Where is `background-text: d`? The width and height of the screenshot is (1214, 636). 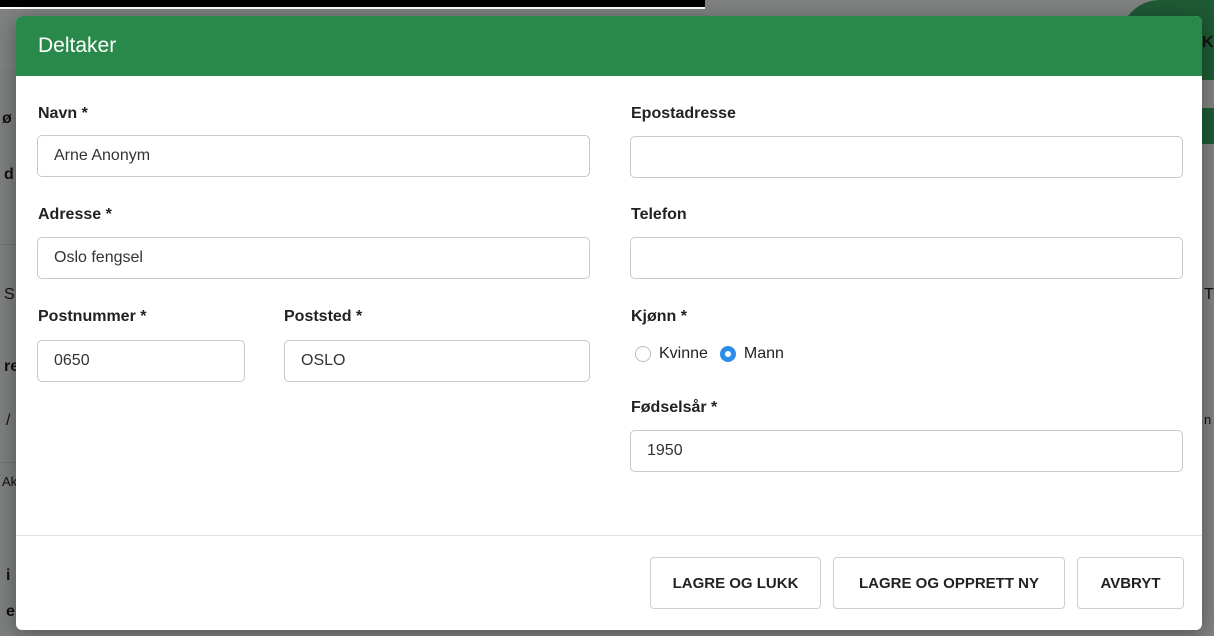
background-text: d is located at coordinates (9, 174).